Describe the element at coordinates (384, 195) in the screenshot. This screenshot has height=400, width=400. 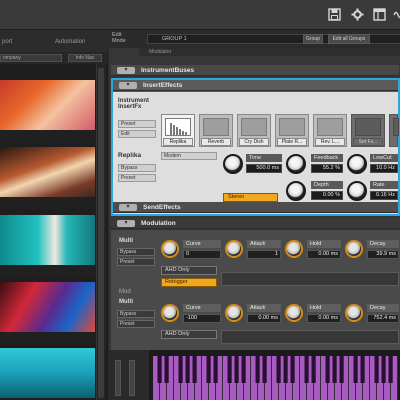
I see `rate-value: 0.16 Hz` at that location.